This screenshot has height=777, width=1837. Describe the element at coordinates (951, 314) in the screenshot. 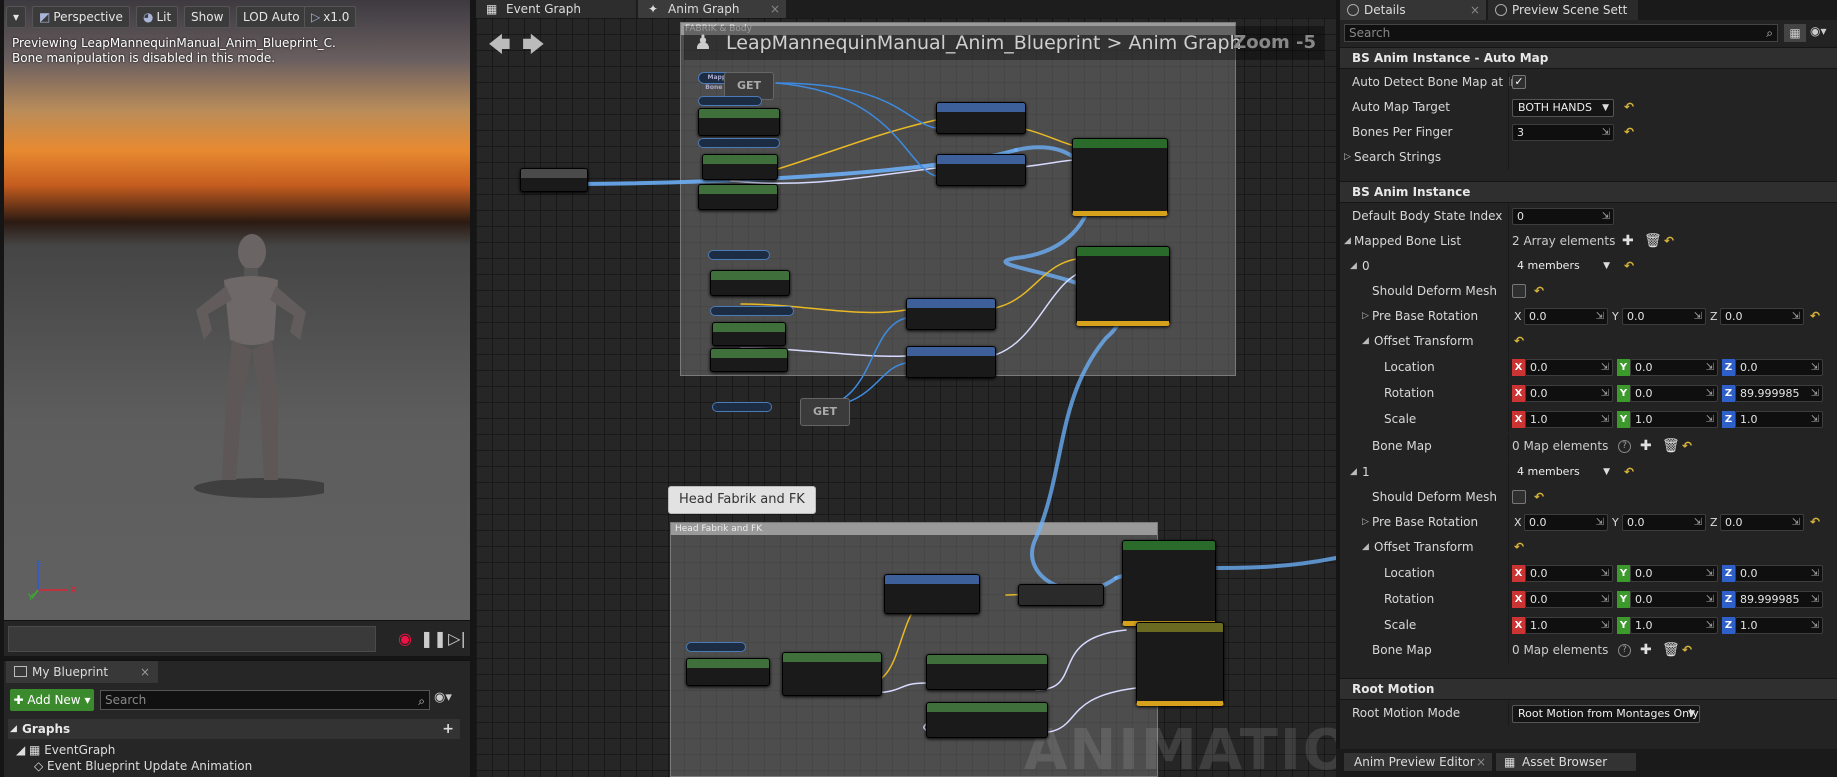

I see `adjust-position-node-right` at that location.